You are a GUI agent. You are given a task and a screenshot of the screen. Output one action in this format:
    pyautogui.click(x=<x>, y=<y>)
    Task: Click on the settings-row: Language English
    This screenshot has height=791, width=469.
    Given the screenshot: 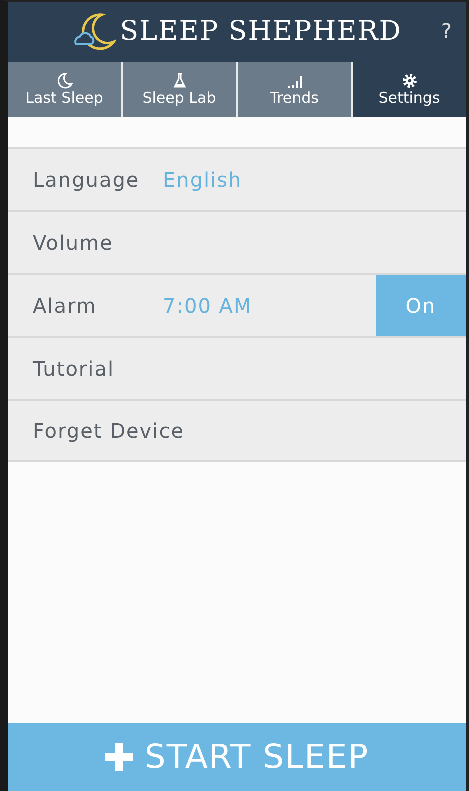 What is the action you would take?
    pyautogui.click(x=237, y=178)
    